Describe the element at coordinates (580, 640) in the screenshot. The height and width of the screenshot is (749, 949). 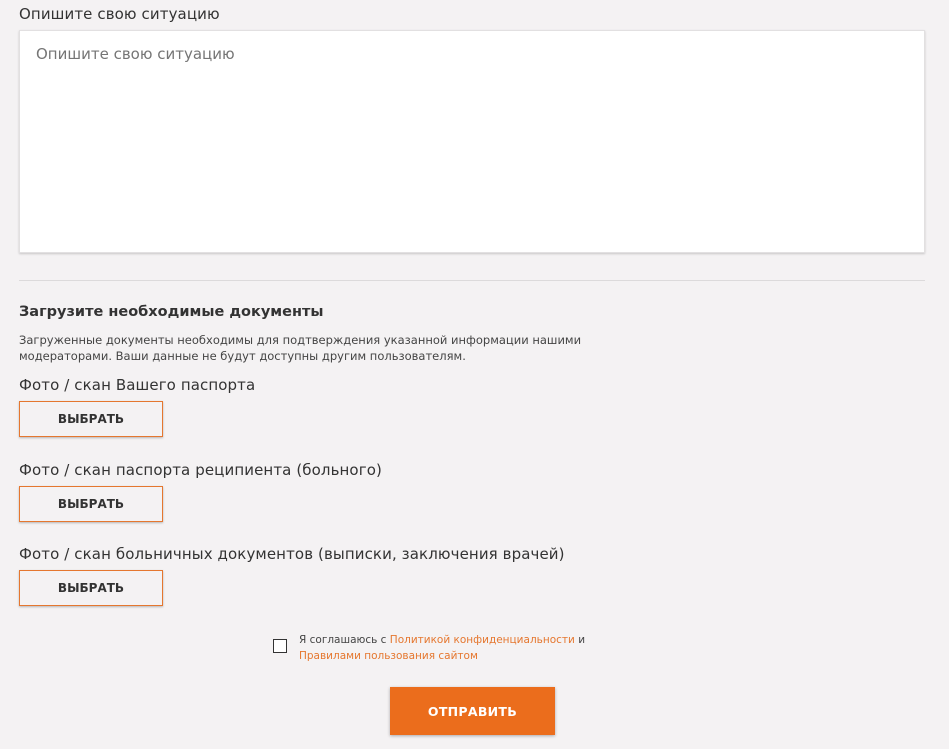
I see `consent-conjunction: и` at that location.